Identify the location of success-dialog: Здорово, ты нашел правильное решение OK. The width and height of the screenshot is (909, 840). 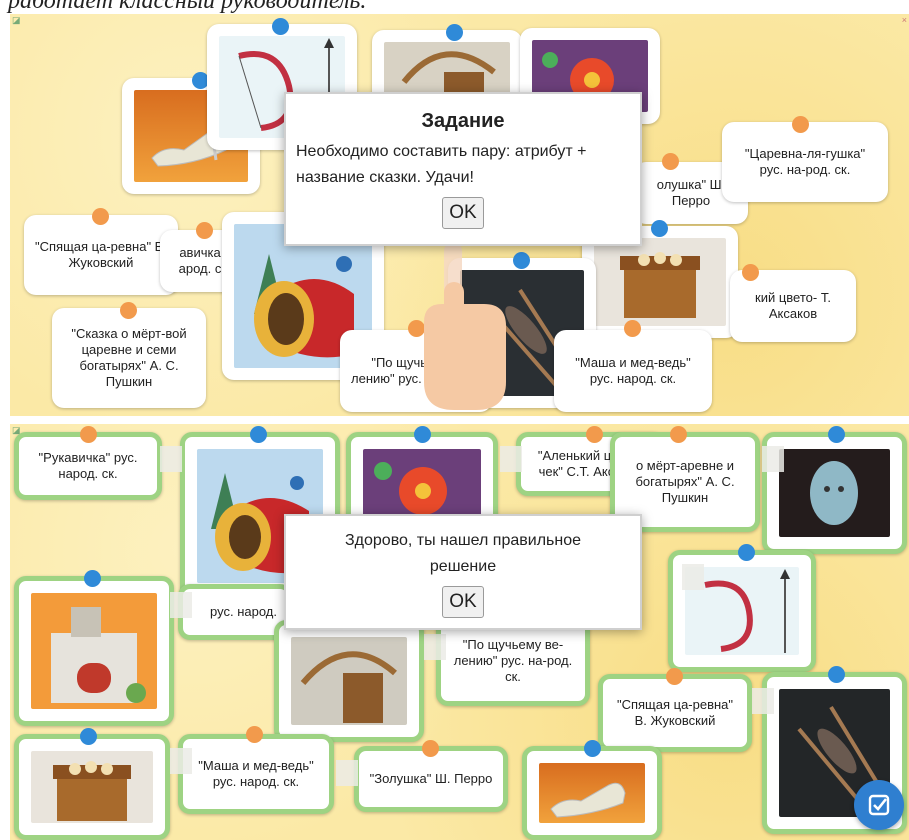
(463, 572).